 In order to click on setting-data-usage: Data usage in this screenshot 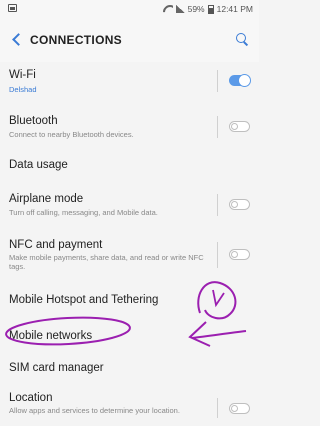, I will do `click(129, 165)`.